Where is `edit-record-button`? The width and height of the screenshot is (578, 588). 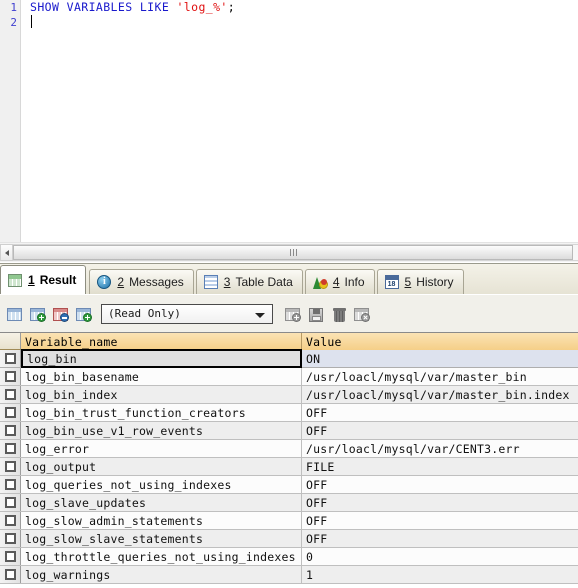 edit-record-button is located at coordinates (60, 314).